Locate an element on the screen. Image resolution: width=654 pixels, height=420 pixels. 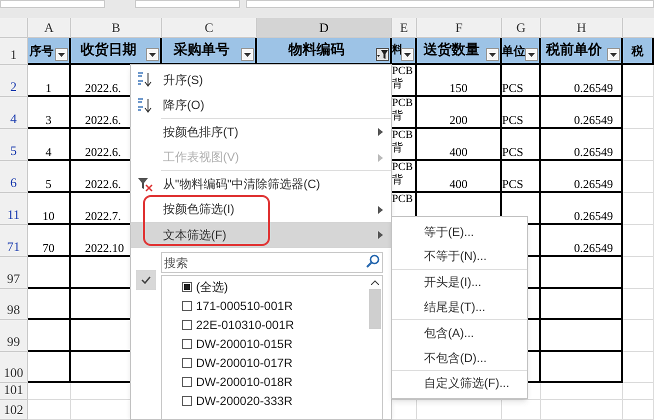
row-header: 6 is located at coordinates (14, 177).